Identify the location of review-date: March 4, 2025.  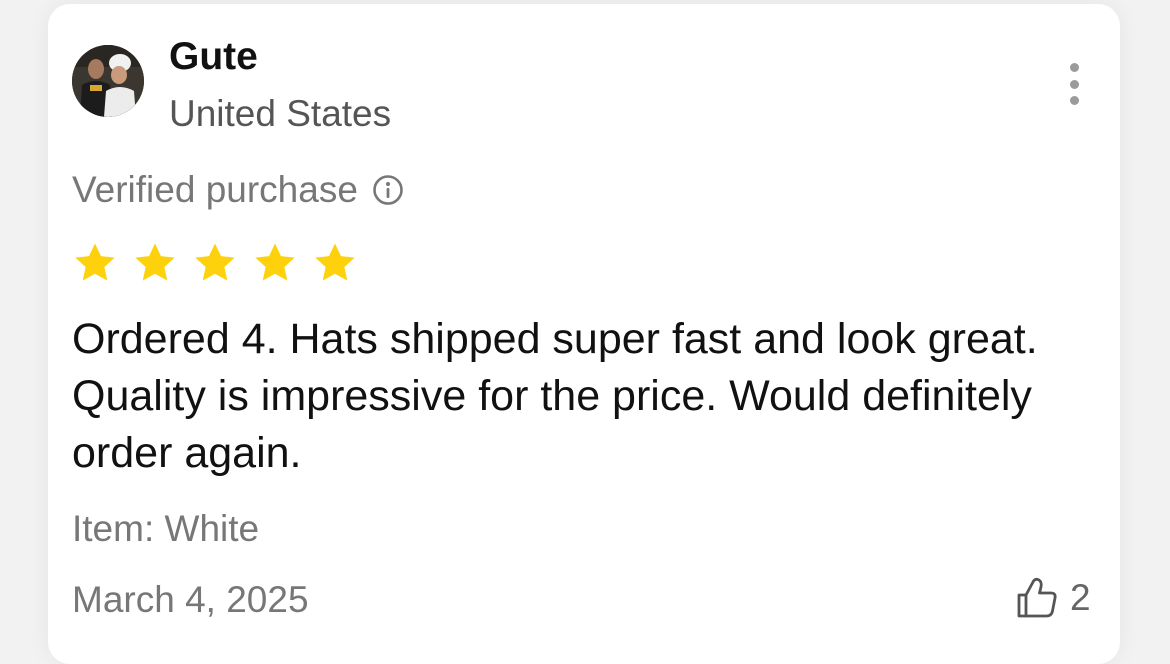
(190, 599).